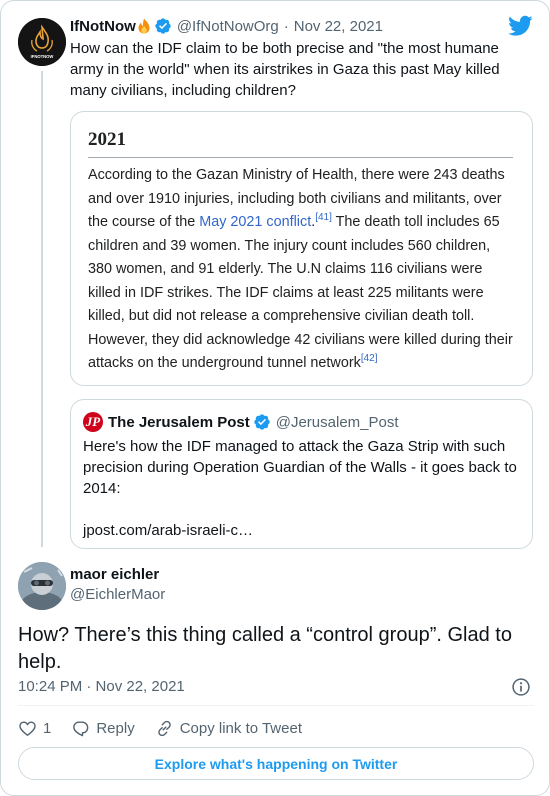 This screenshot has width=550, height=796. What do you see at coordinates (47, 728) in the screenshot?
I see `like-count: 1` at bounding box center [47, 728].